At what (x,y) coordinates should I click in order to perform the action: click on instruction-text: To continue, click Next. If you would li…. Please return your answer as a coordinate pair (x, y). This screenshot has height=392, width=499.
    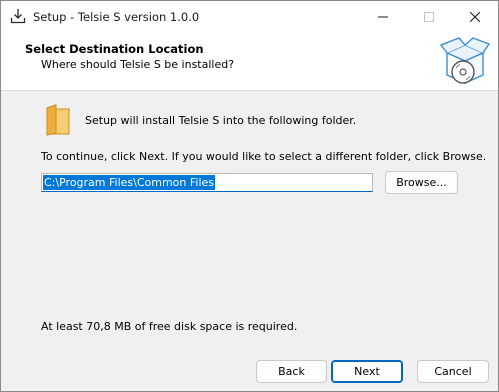
    Looking at the image, I should click on (264, 156).